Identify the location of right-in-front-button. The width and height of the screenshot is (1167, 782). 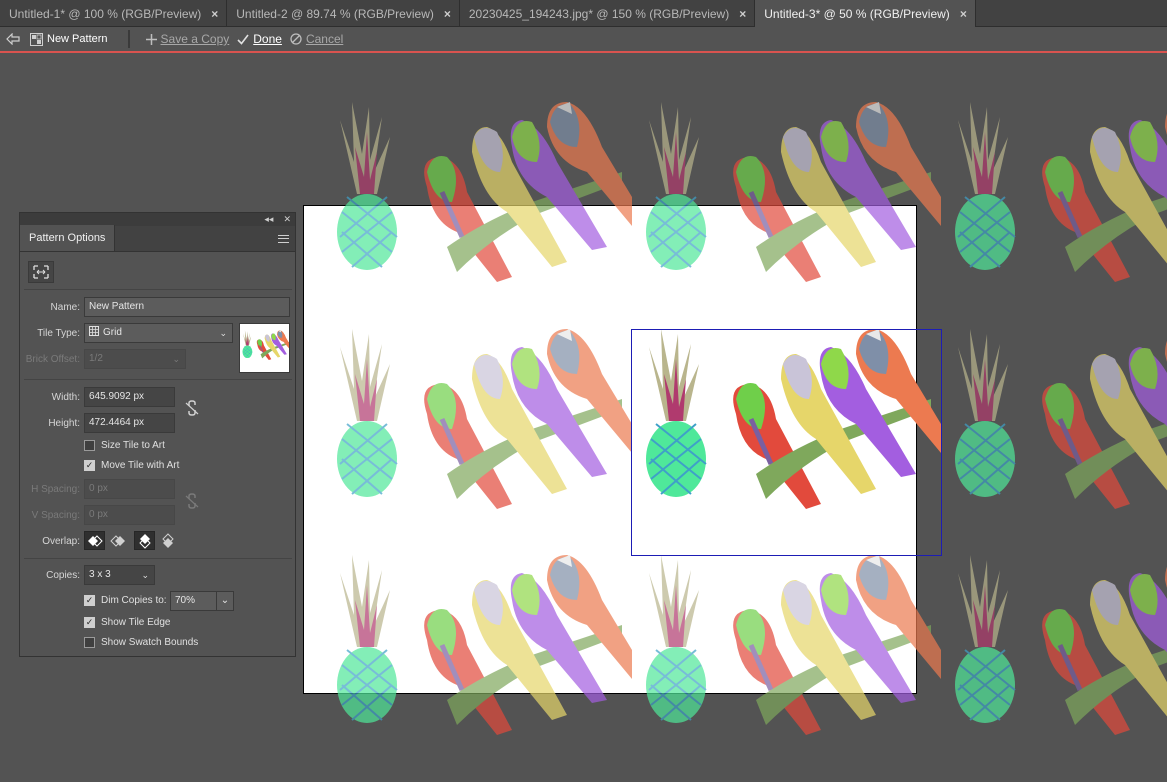
(117, 540).